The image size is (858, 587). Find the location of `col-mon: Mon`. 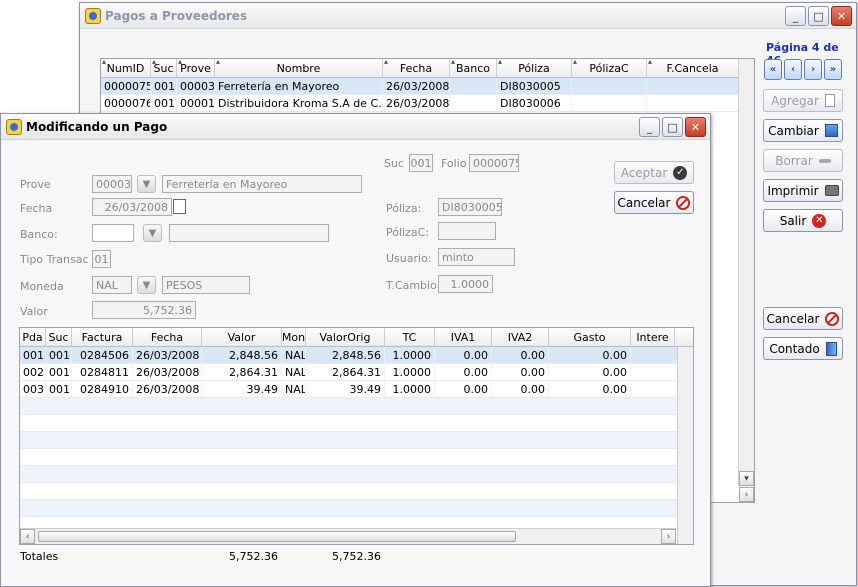

col-mon: Mon is located at coordinates (294, 337).